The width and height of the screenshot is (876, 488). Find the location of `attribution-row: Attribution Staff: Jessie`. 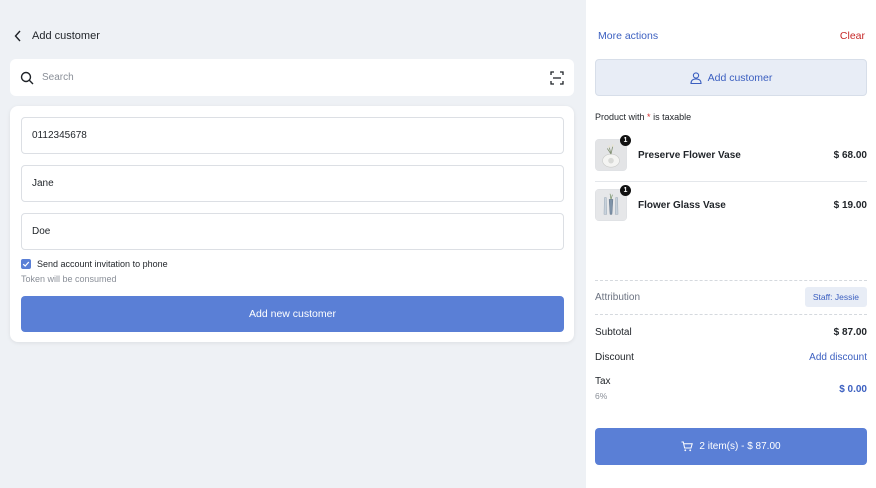

attribution-row: Attribution Staff: Jessie is located at coordinates (731, 297).